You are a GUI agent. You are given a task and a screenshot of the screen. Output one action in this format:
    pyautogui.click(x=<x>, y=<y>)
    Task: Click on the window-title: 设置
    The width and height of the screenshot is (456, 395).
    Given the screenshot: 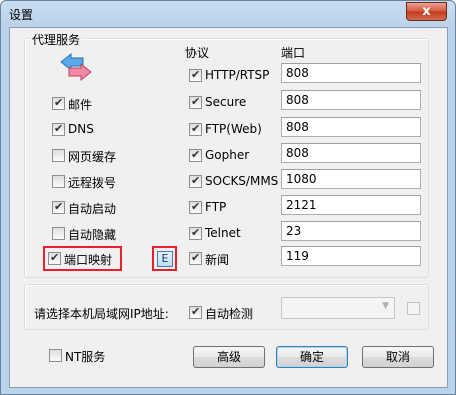 What is the action you would take?
    pyautogui.click(x=21, y=15)
    